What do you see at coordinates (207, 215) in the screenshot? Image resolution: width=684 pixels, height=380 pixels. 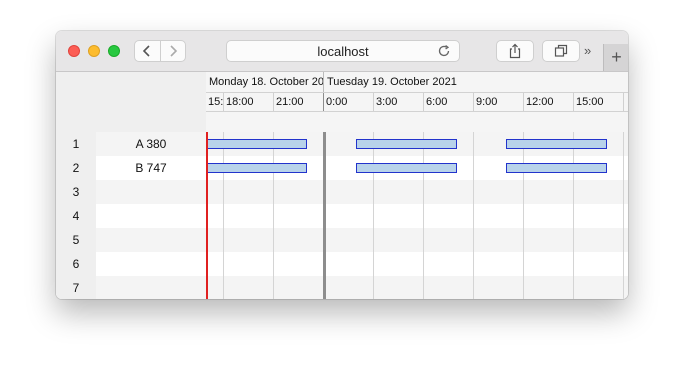 I see `current-time-line` at bounding box center [207, 215].